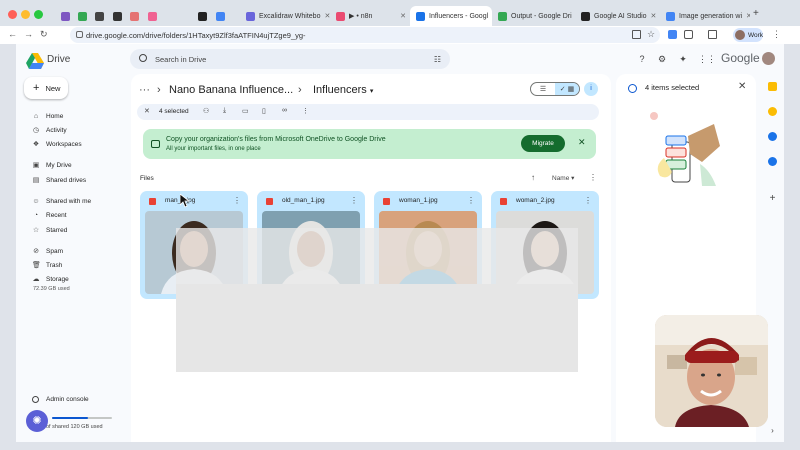 This screenshot has height=450, width=800. I want to click on help-icon: ?, so click(642, 59).